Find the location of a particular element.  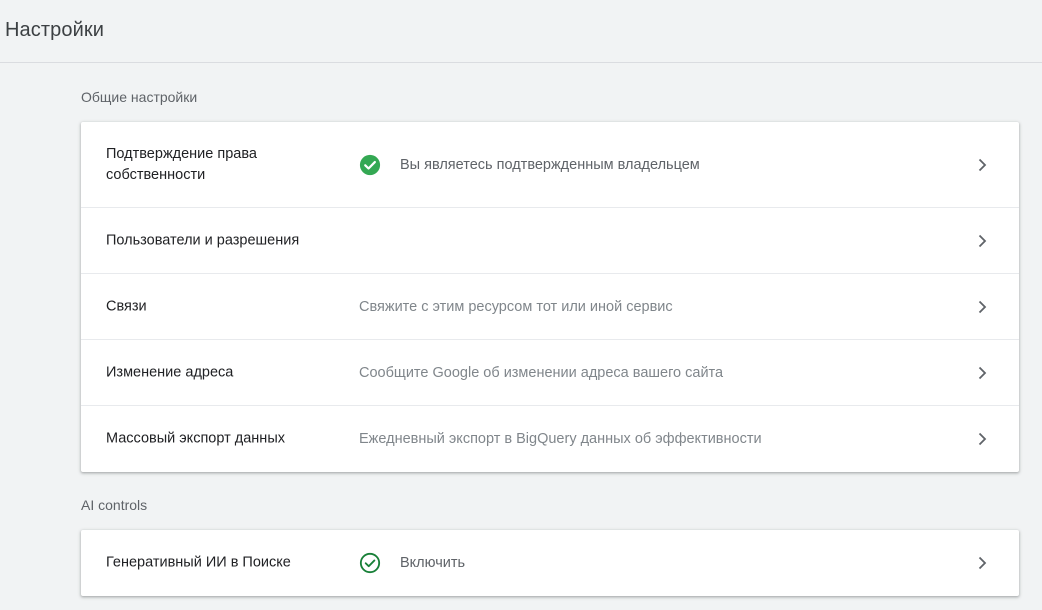

row-generative-ai-search: Генеративный ИИ в Поиске Включить is located at coordinates (550, 563).